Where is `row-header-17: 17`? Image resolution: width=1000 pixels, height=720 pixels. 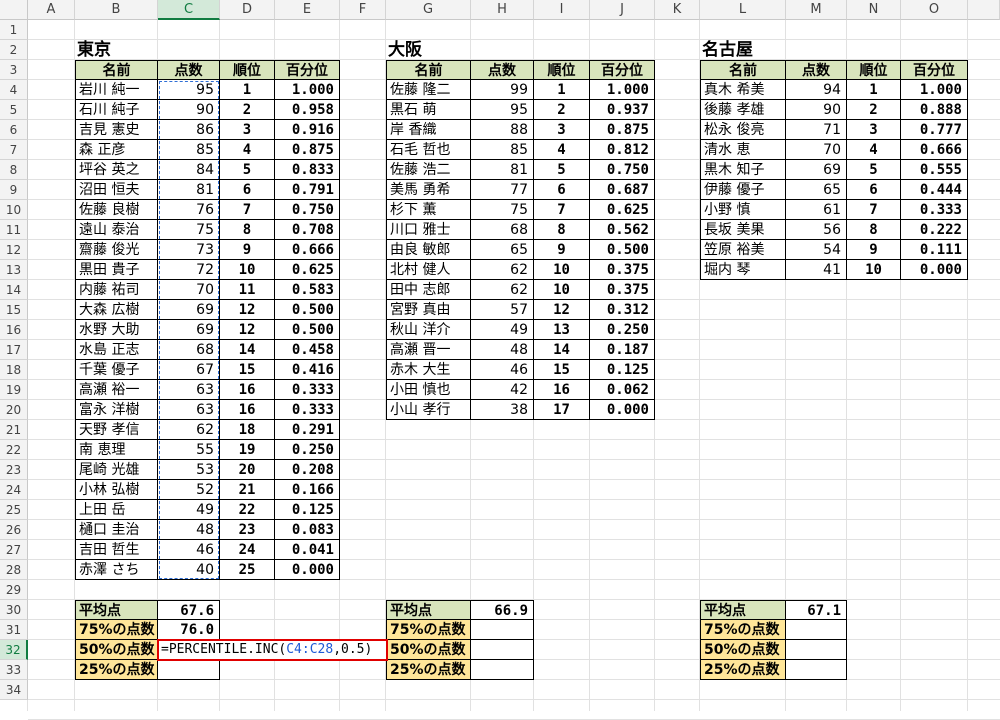
row-header-17: 17 is located at coordinates (14, 350).